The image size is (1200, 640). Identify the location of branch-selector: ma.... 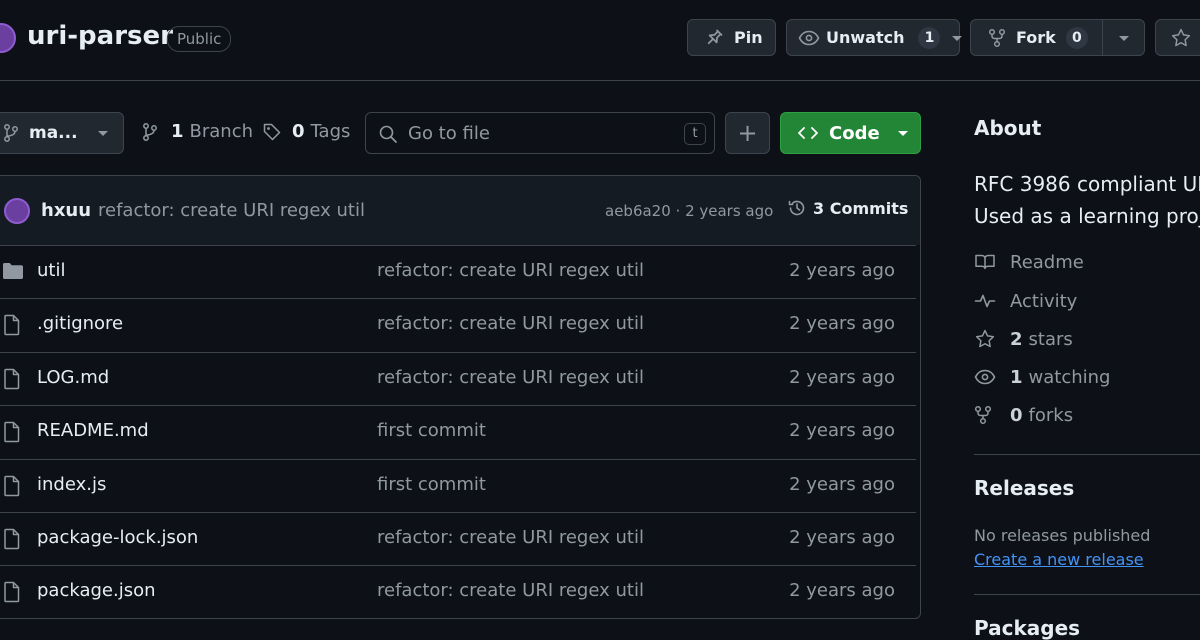
(62, 133).